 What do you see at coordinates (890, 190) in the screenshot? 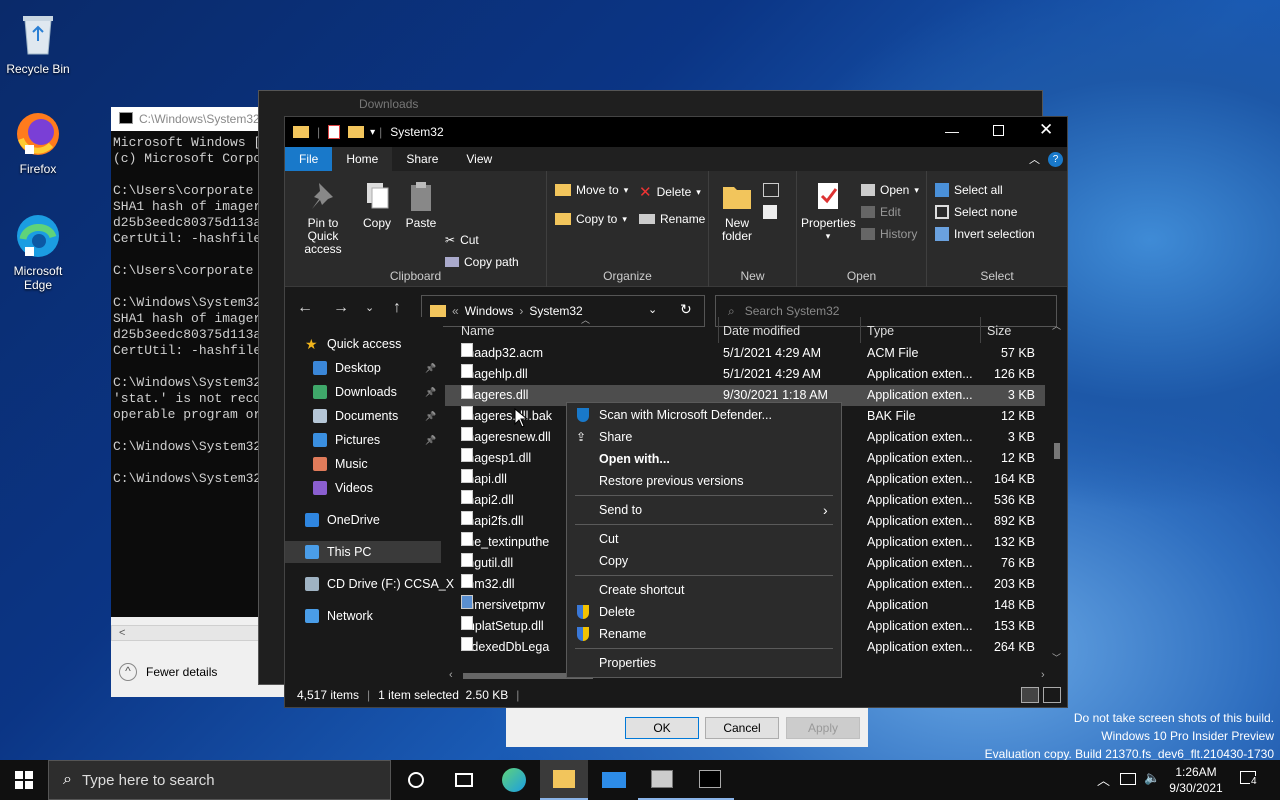
I see `open-button: Open ▾` at bounding box center [890, 190].